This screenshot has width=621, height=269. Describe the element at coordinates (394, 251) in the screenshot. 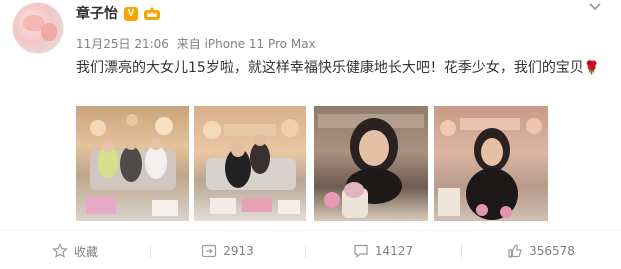

I see `comment-count: 14127` at that location.